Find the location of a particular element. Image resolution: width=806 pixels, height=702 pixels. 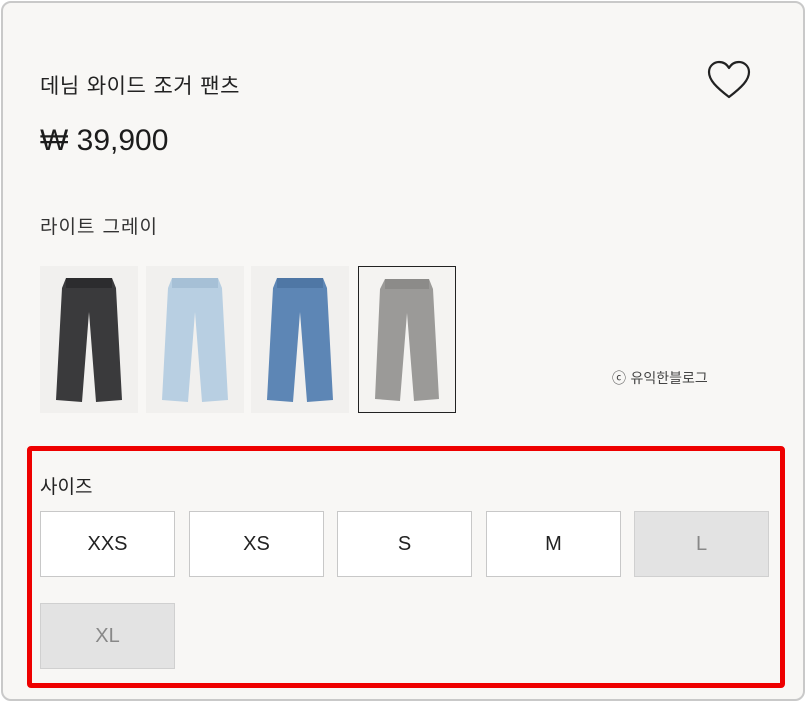

size-button-xxs: XXS is located at coordinates (107, 544).